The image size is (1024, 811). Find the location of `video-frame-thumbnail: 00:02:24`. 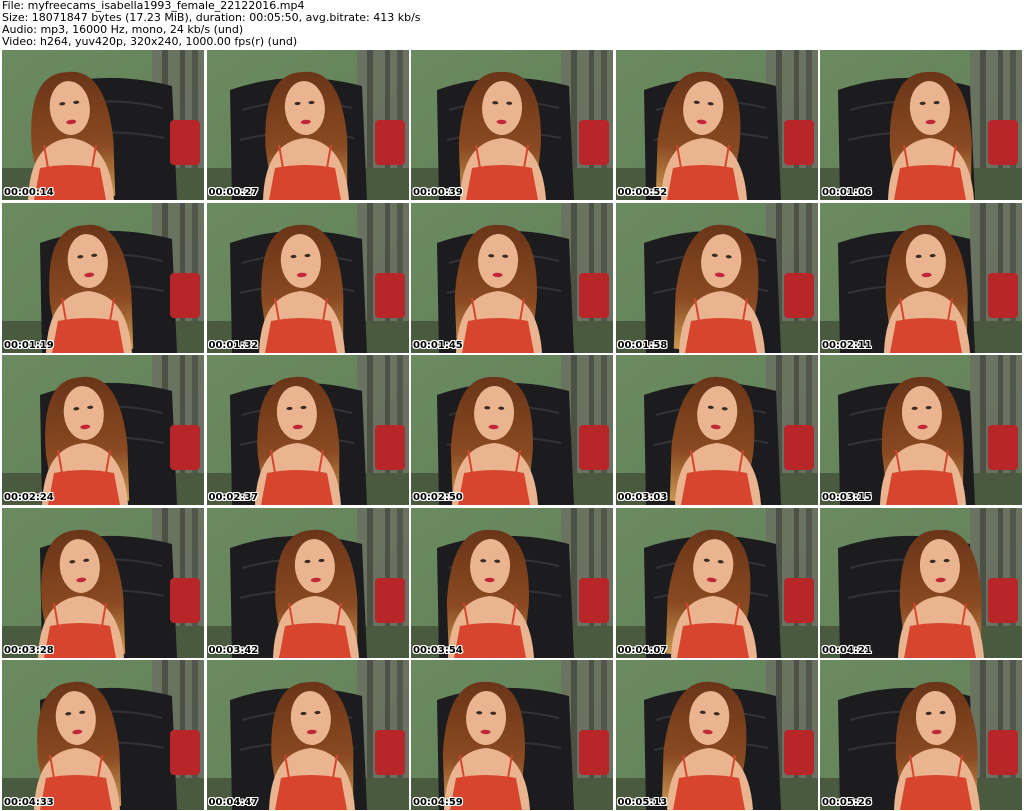

video-frame-thumbnail: 00:02:24 is located at coordinates (103, 430).